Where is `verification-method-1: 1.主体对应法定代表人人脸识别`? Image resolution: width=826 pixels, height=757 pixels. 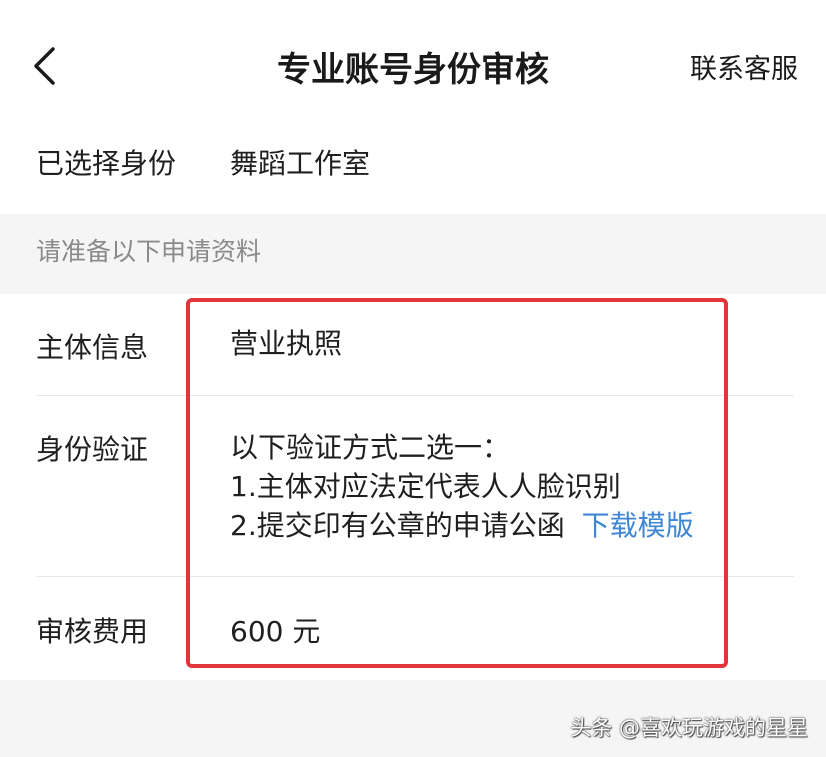
verification-method-1: 1.主体对应法定代表人人脸识别 is located at coordinates (425, 486).